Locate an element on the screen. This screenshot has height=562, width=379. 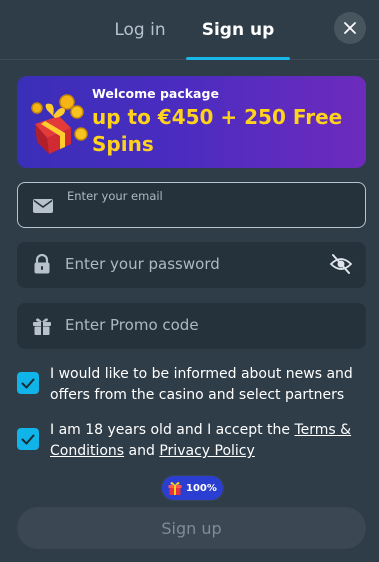
signup-submit-button: Sign up is located at coordinates (191, 528).